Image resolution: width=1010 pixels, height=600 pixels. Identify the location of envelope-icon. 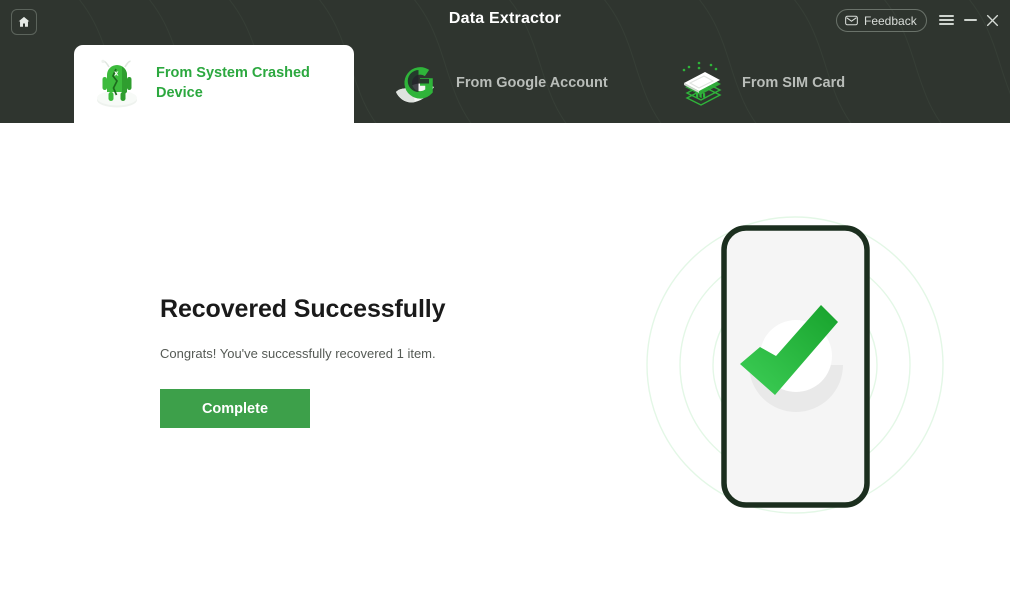
(851, 20).